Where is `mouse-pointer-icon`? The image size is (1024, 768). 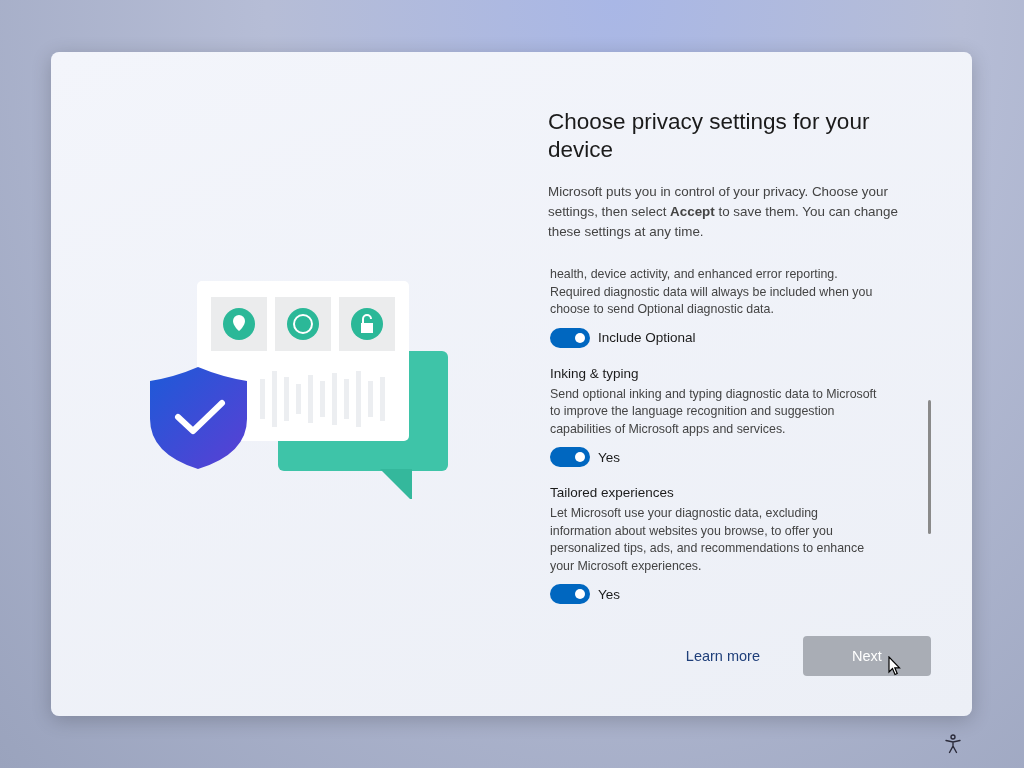 mouse-pointer-icon is located at coordinates (894, 666).